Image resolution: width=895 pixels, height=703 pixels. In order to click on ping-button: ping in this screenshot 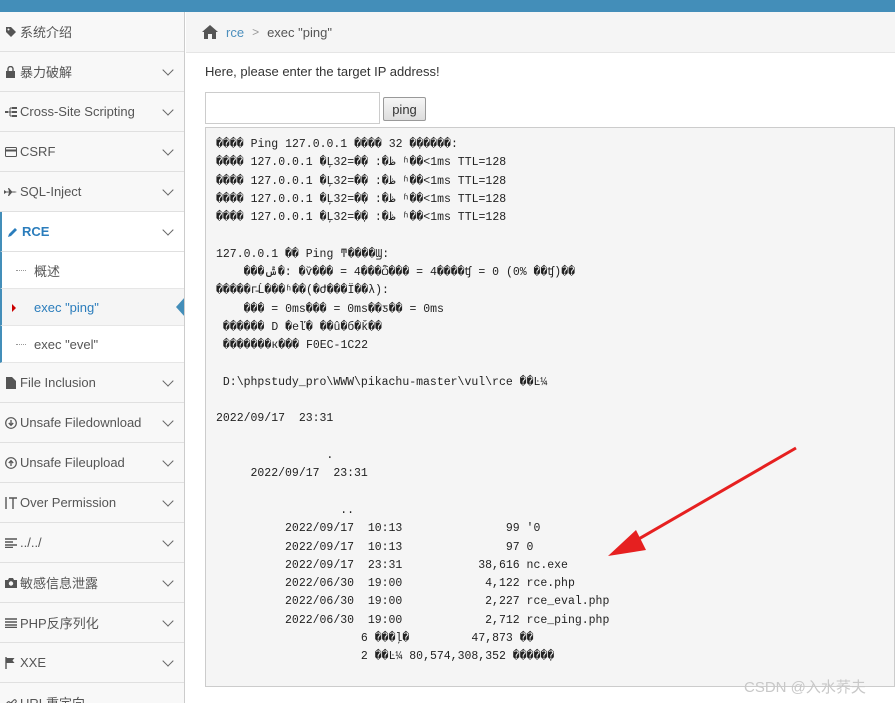, I will do `click(404, 109)`.